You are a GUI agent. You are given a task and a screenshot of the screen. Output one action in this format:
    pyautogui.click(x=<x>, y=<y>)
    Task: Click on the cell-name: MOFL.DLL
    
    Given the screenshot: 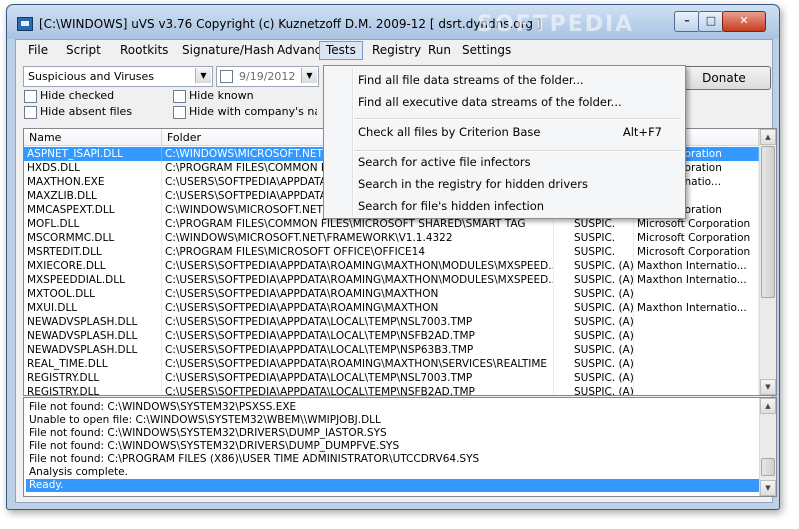 What is the action you would take?
    pyautogui.click(x=93, y=224)
    